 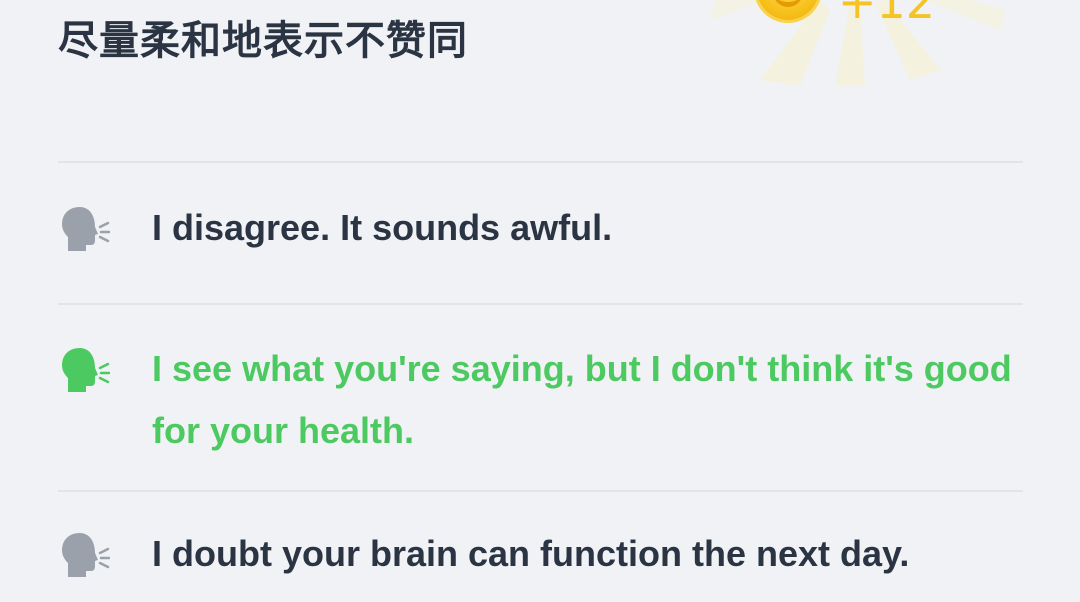 What do you see at coordinates (382, 227) in the screenshot?
I see `answer-option-text: I disagree. It sounds awful.` at bounding box center [382, 227].